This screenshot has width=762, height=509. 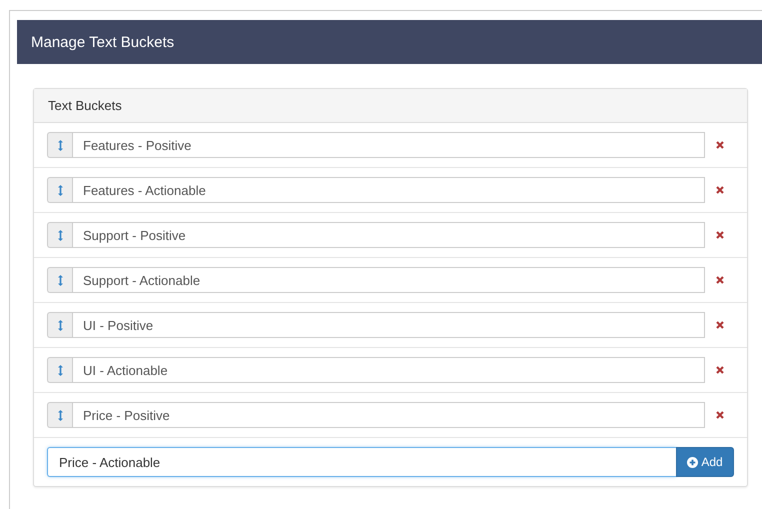 I want to click on bucket-name-field: UI - Actionable, so click(x=388, y=370).